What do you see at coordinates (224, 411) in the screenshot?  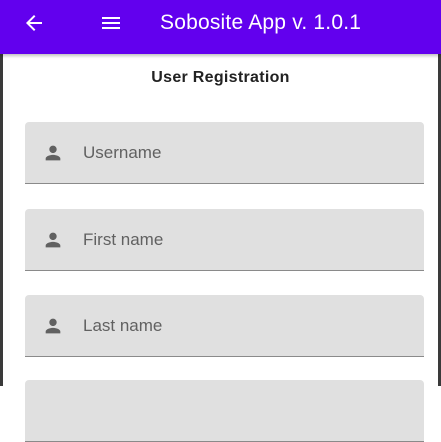 I see `next-field-partial` at bounding box center [224, 411].